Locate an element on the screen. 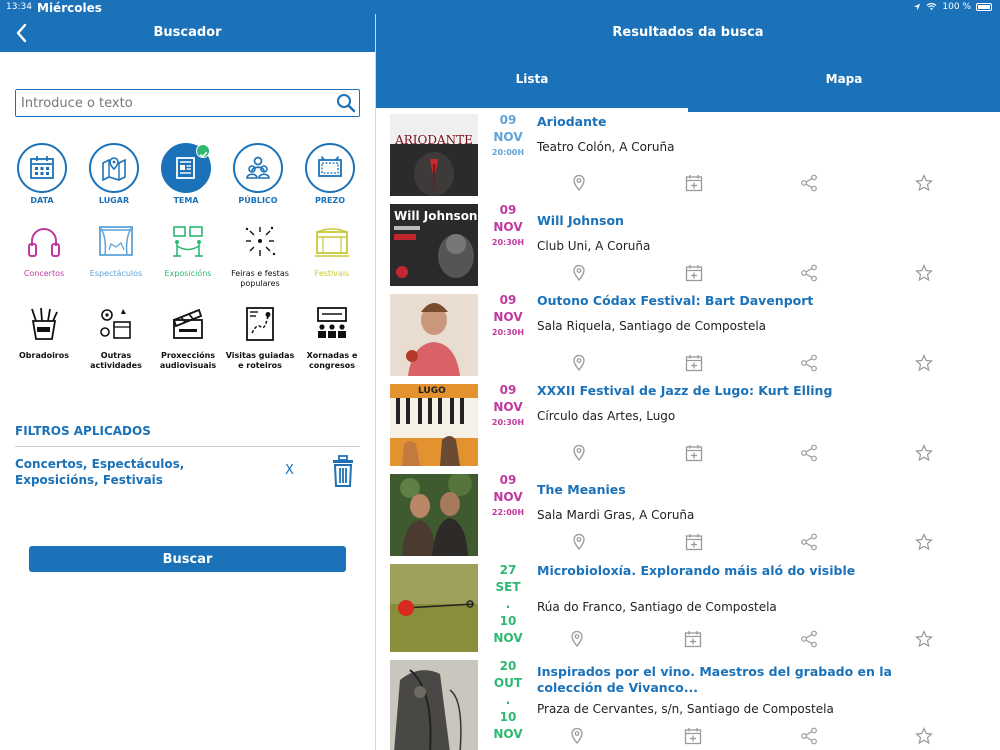  filter-tema: TEMA is located at coordinates (186, 174).